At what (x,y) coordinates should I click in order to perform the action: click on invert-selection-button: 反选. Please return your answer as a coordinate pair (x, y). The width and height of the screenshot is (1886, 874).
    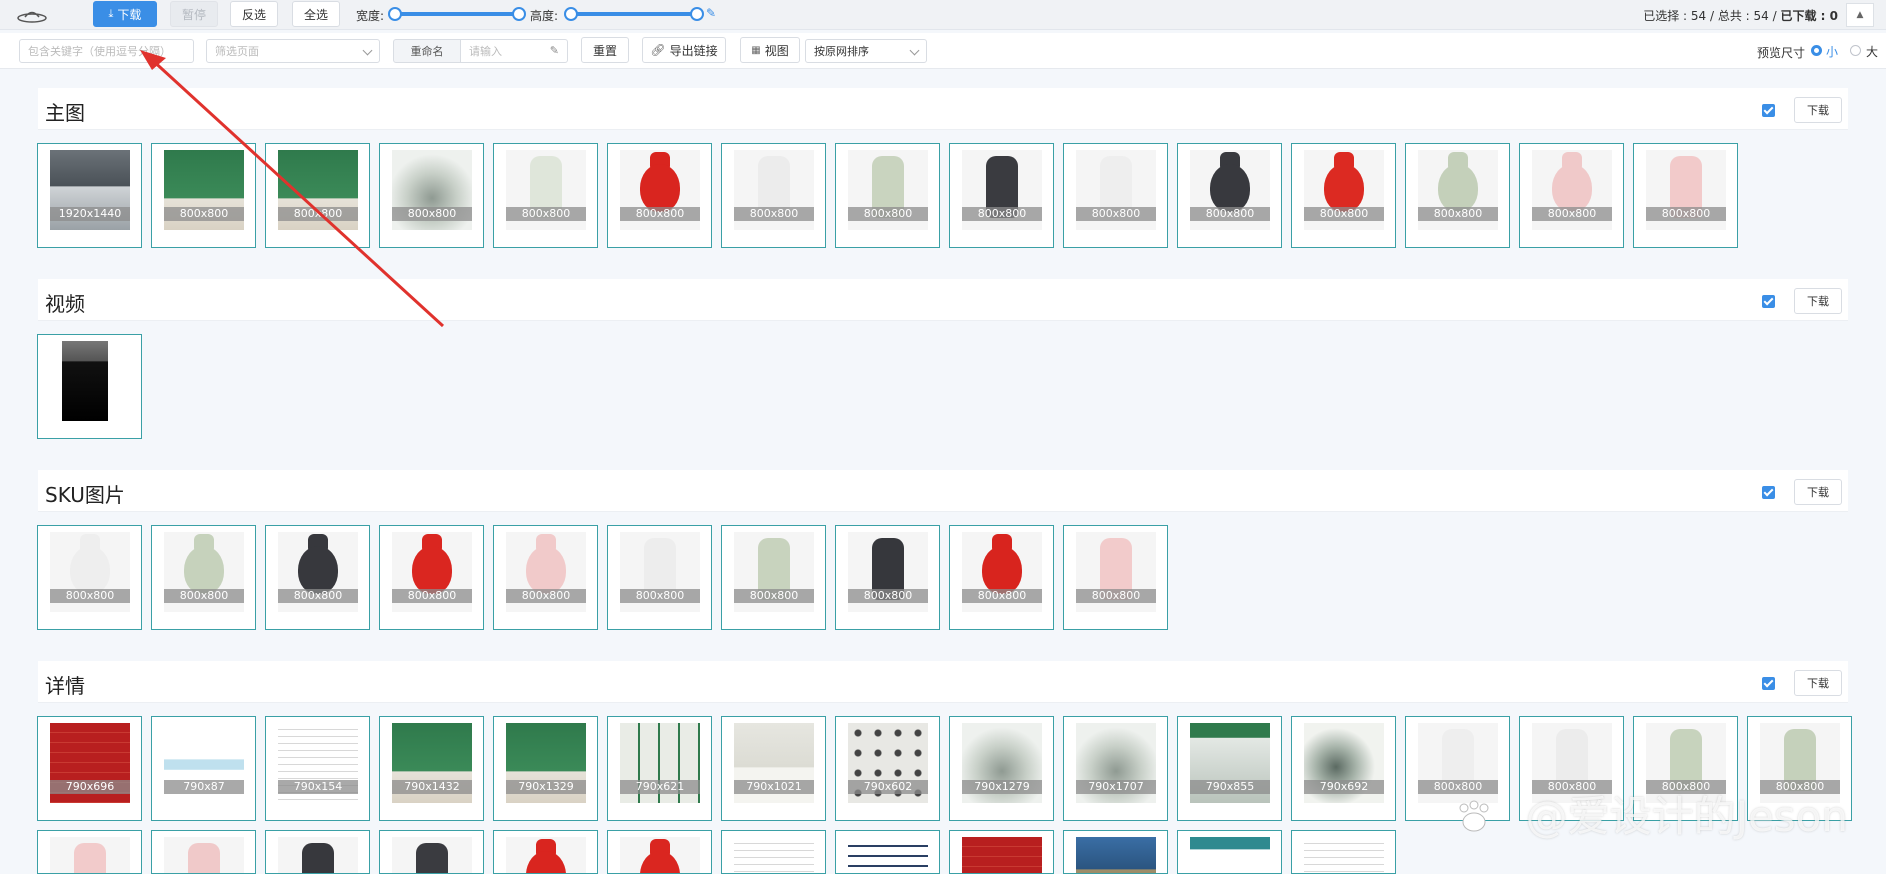
    Looking at the image, I should click on (254, 14).